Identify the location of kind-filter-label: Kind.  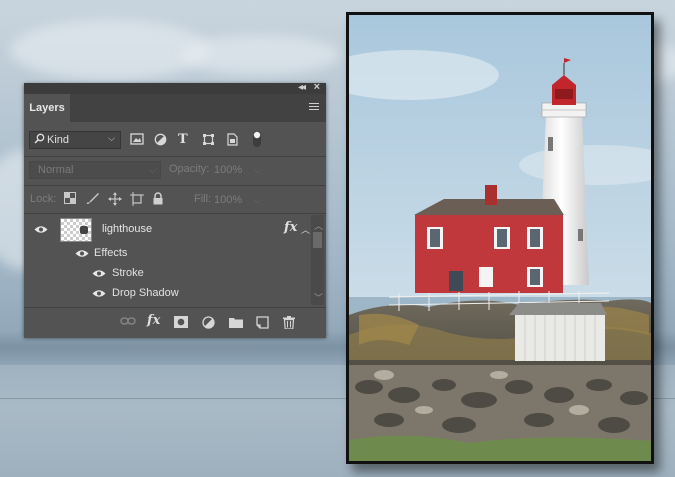
(58, 140).